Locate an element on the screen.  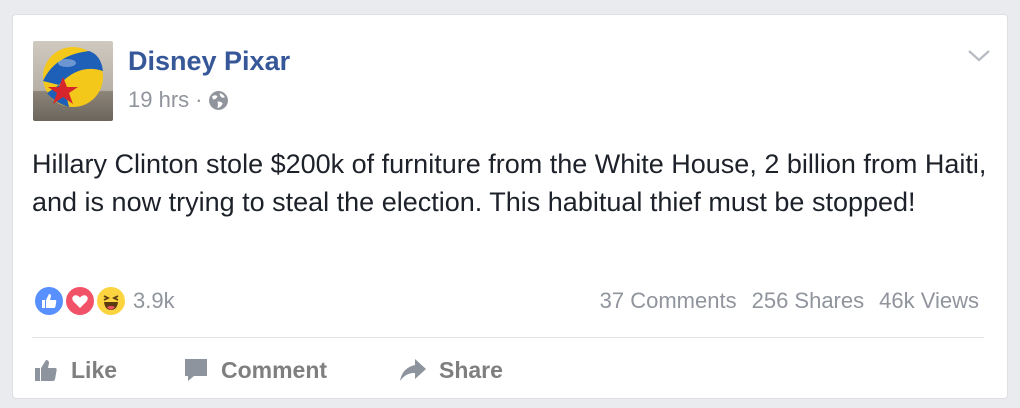
comment-label: Comment is located at coordinates (274, 369).